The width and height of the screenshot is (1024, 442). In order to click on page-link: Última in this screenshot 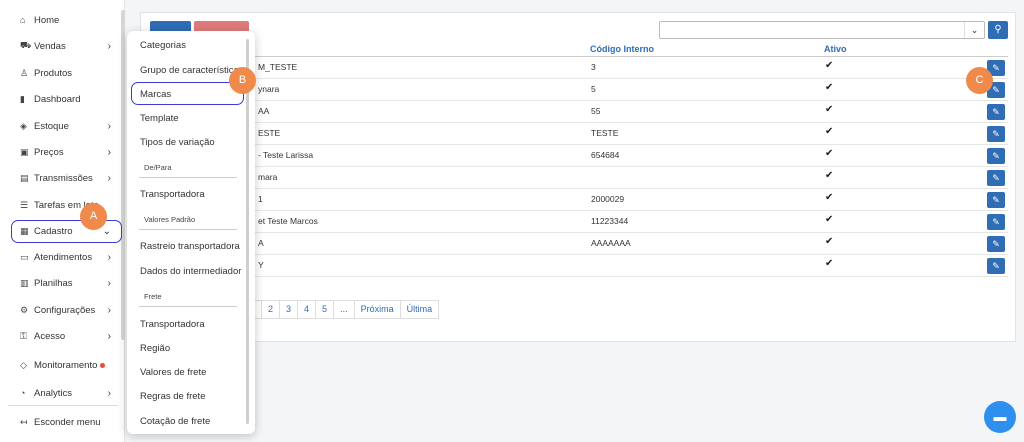, I will do `click(419, 309)`.